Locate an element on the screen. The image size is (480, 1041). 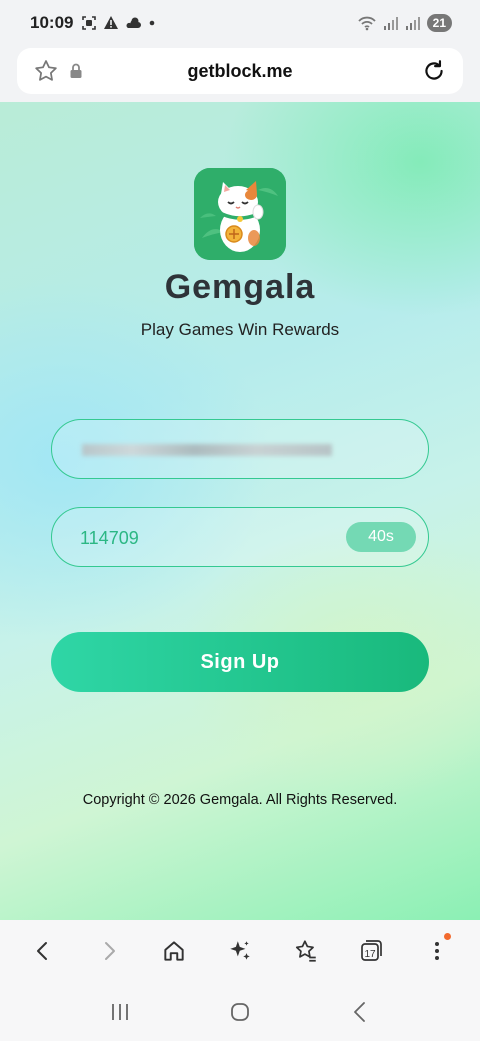
star-icon is located at coordinates (46, 71).